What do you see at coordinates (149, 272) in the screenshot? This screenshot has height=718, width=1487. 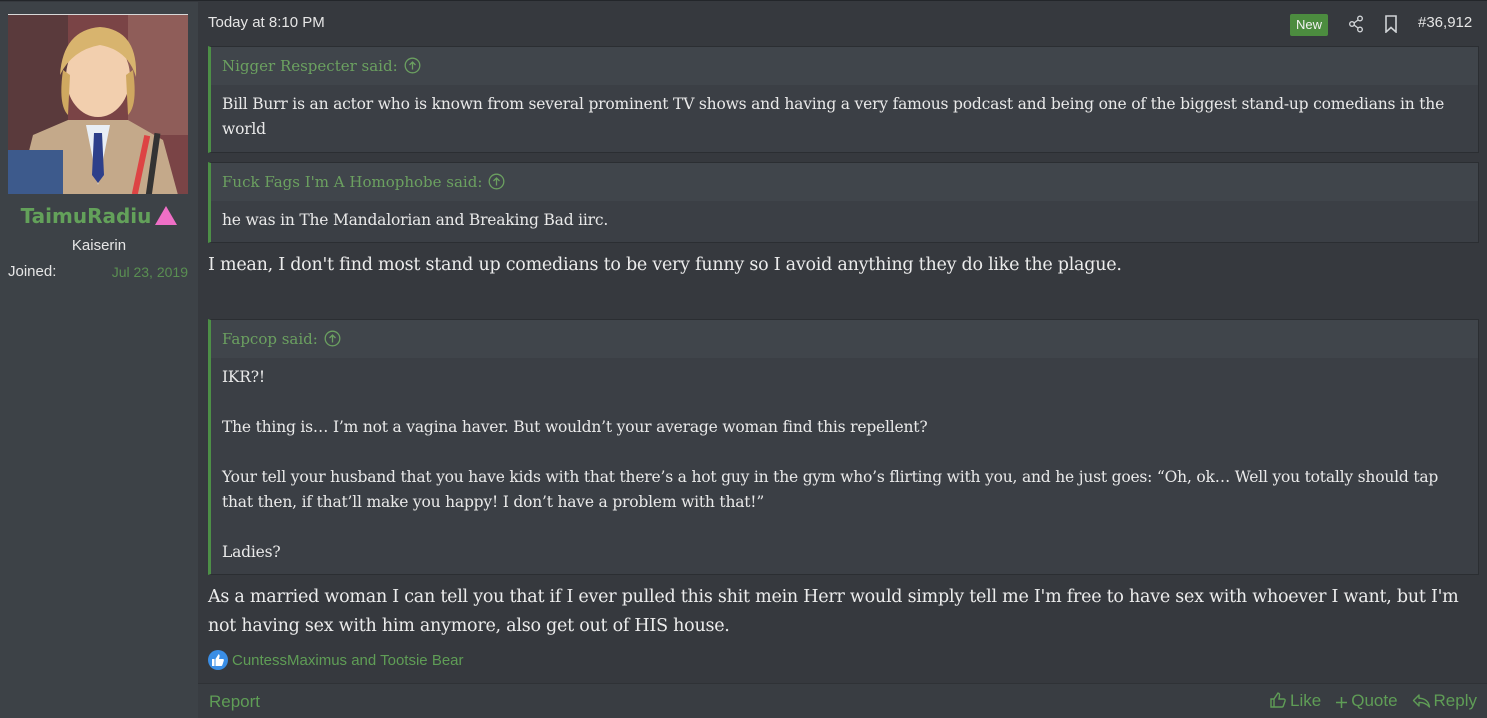 I see `joined-date: Jul 23, 2019` at bounding box center [149, 272].